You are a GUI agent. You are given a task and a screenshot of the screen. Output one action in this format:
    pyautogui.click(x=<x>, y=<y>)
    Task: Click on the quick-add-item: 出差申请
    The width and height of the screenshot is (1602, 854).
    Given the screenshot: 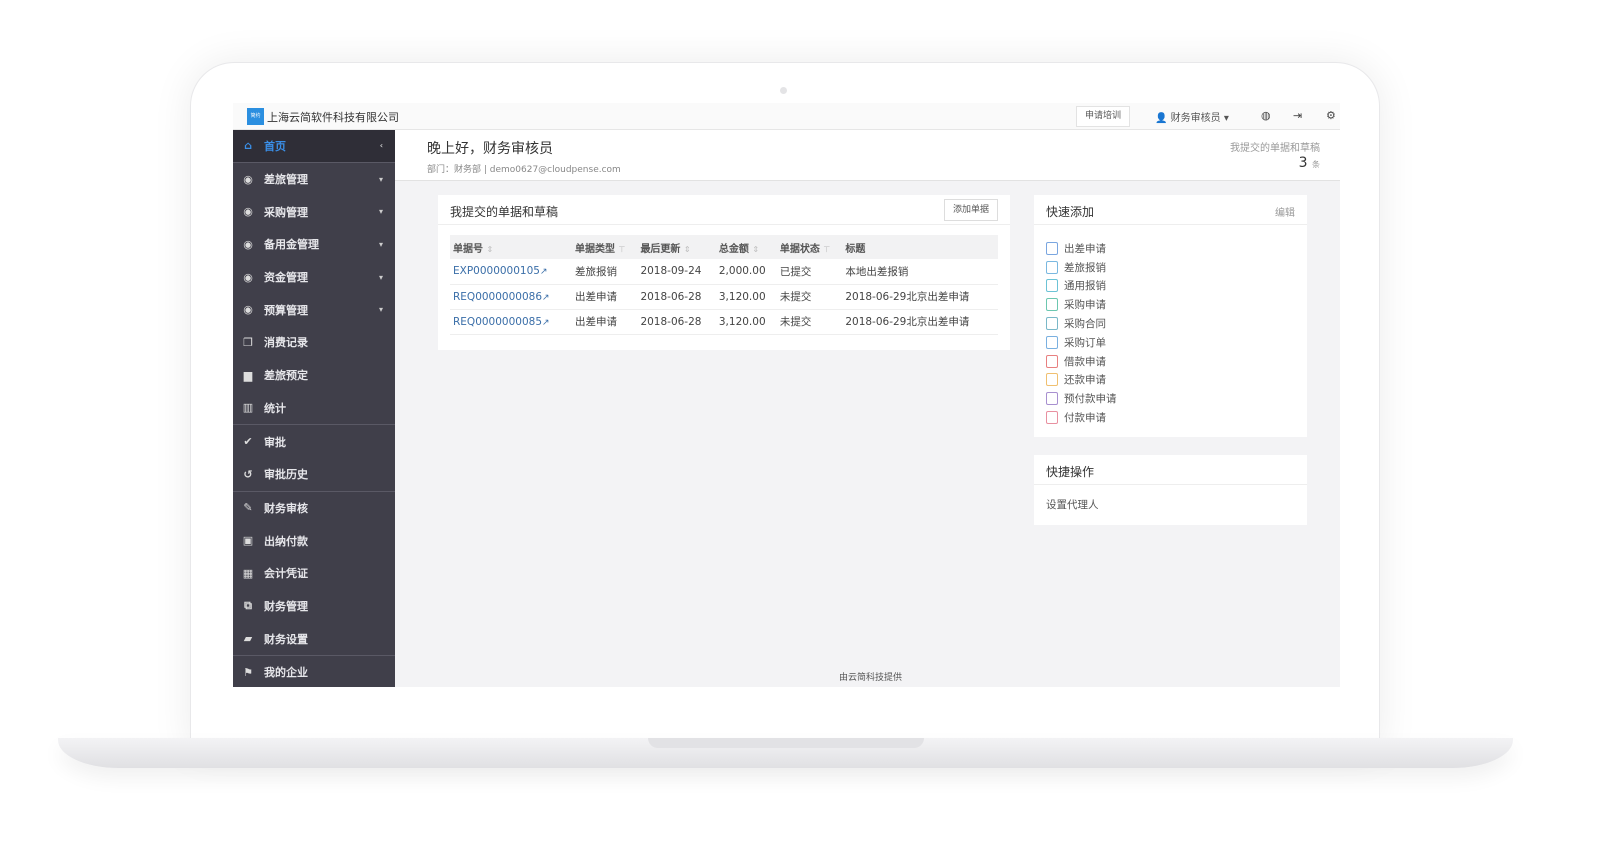 What is the action you would take?
    pyautogui.click(x=1170, y=248)
    